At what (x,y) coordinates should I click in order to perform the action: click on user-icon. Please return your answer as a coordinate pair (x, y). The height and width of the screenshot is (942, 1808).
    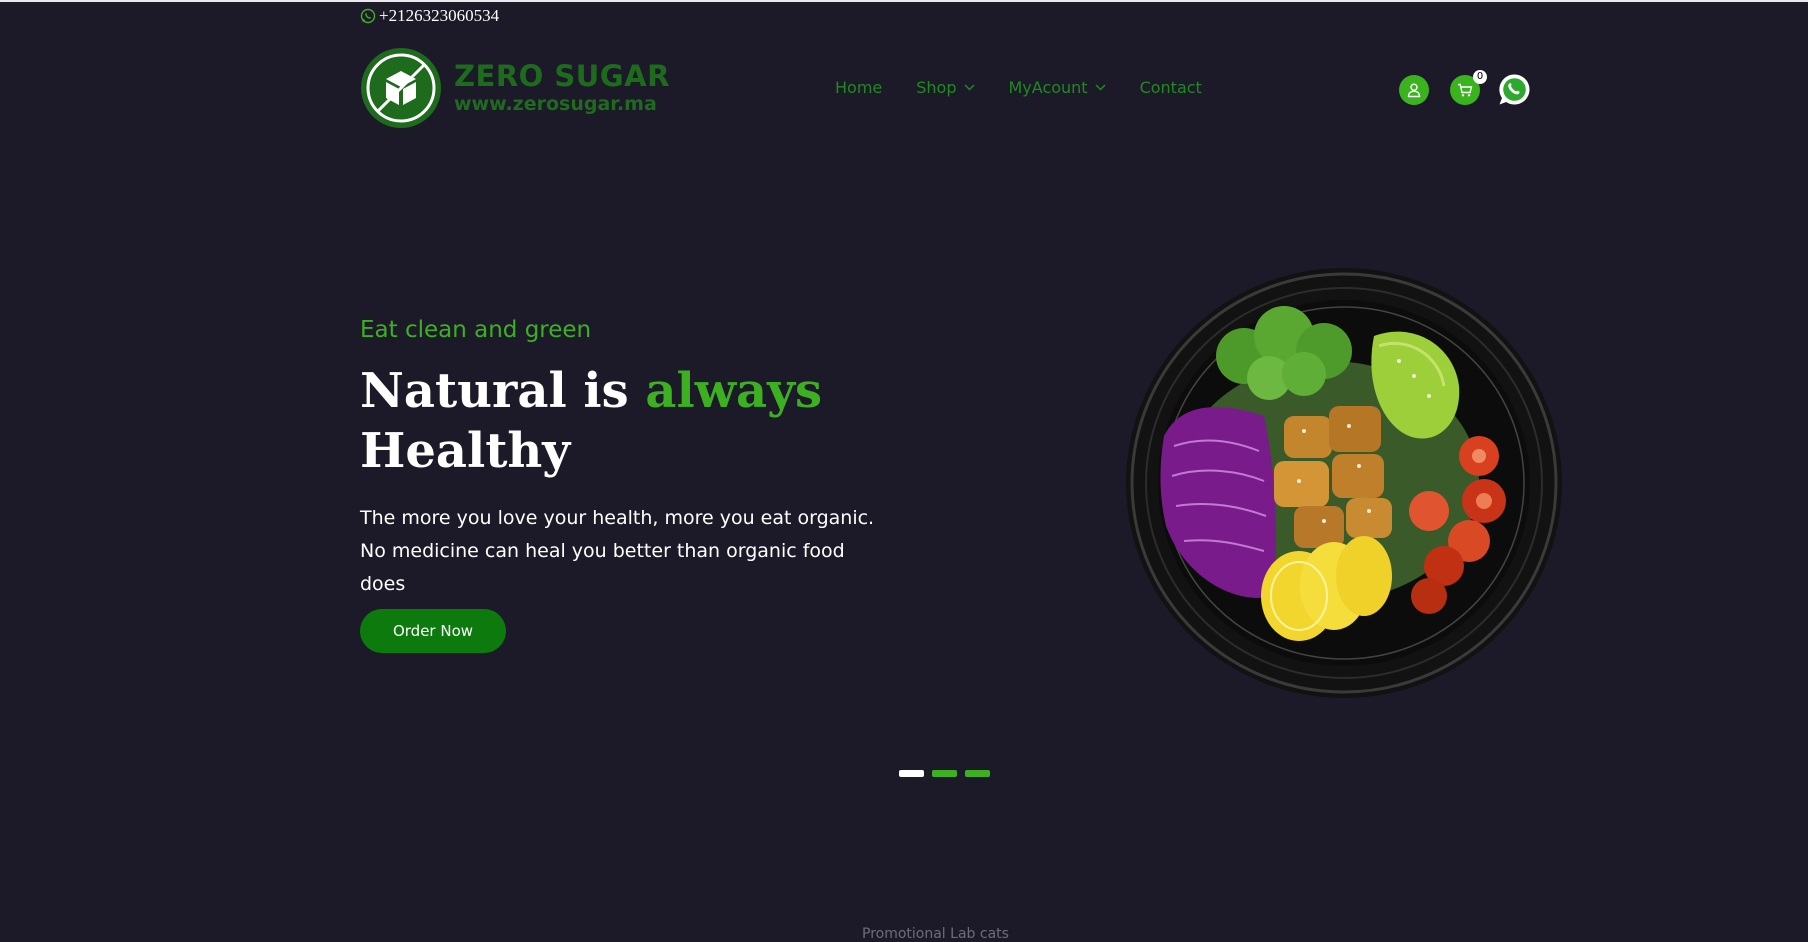
    Looking at the image, I should click on (1414, 89).